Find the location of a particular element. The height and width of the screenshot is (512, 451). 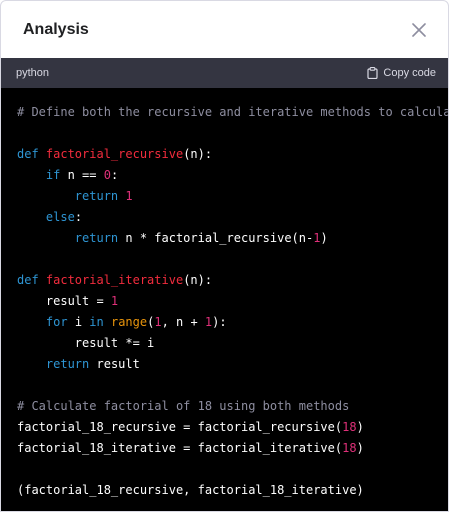

code-token: result *= i is located at coordinates (86, 343).